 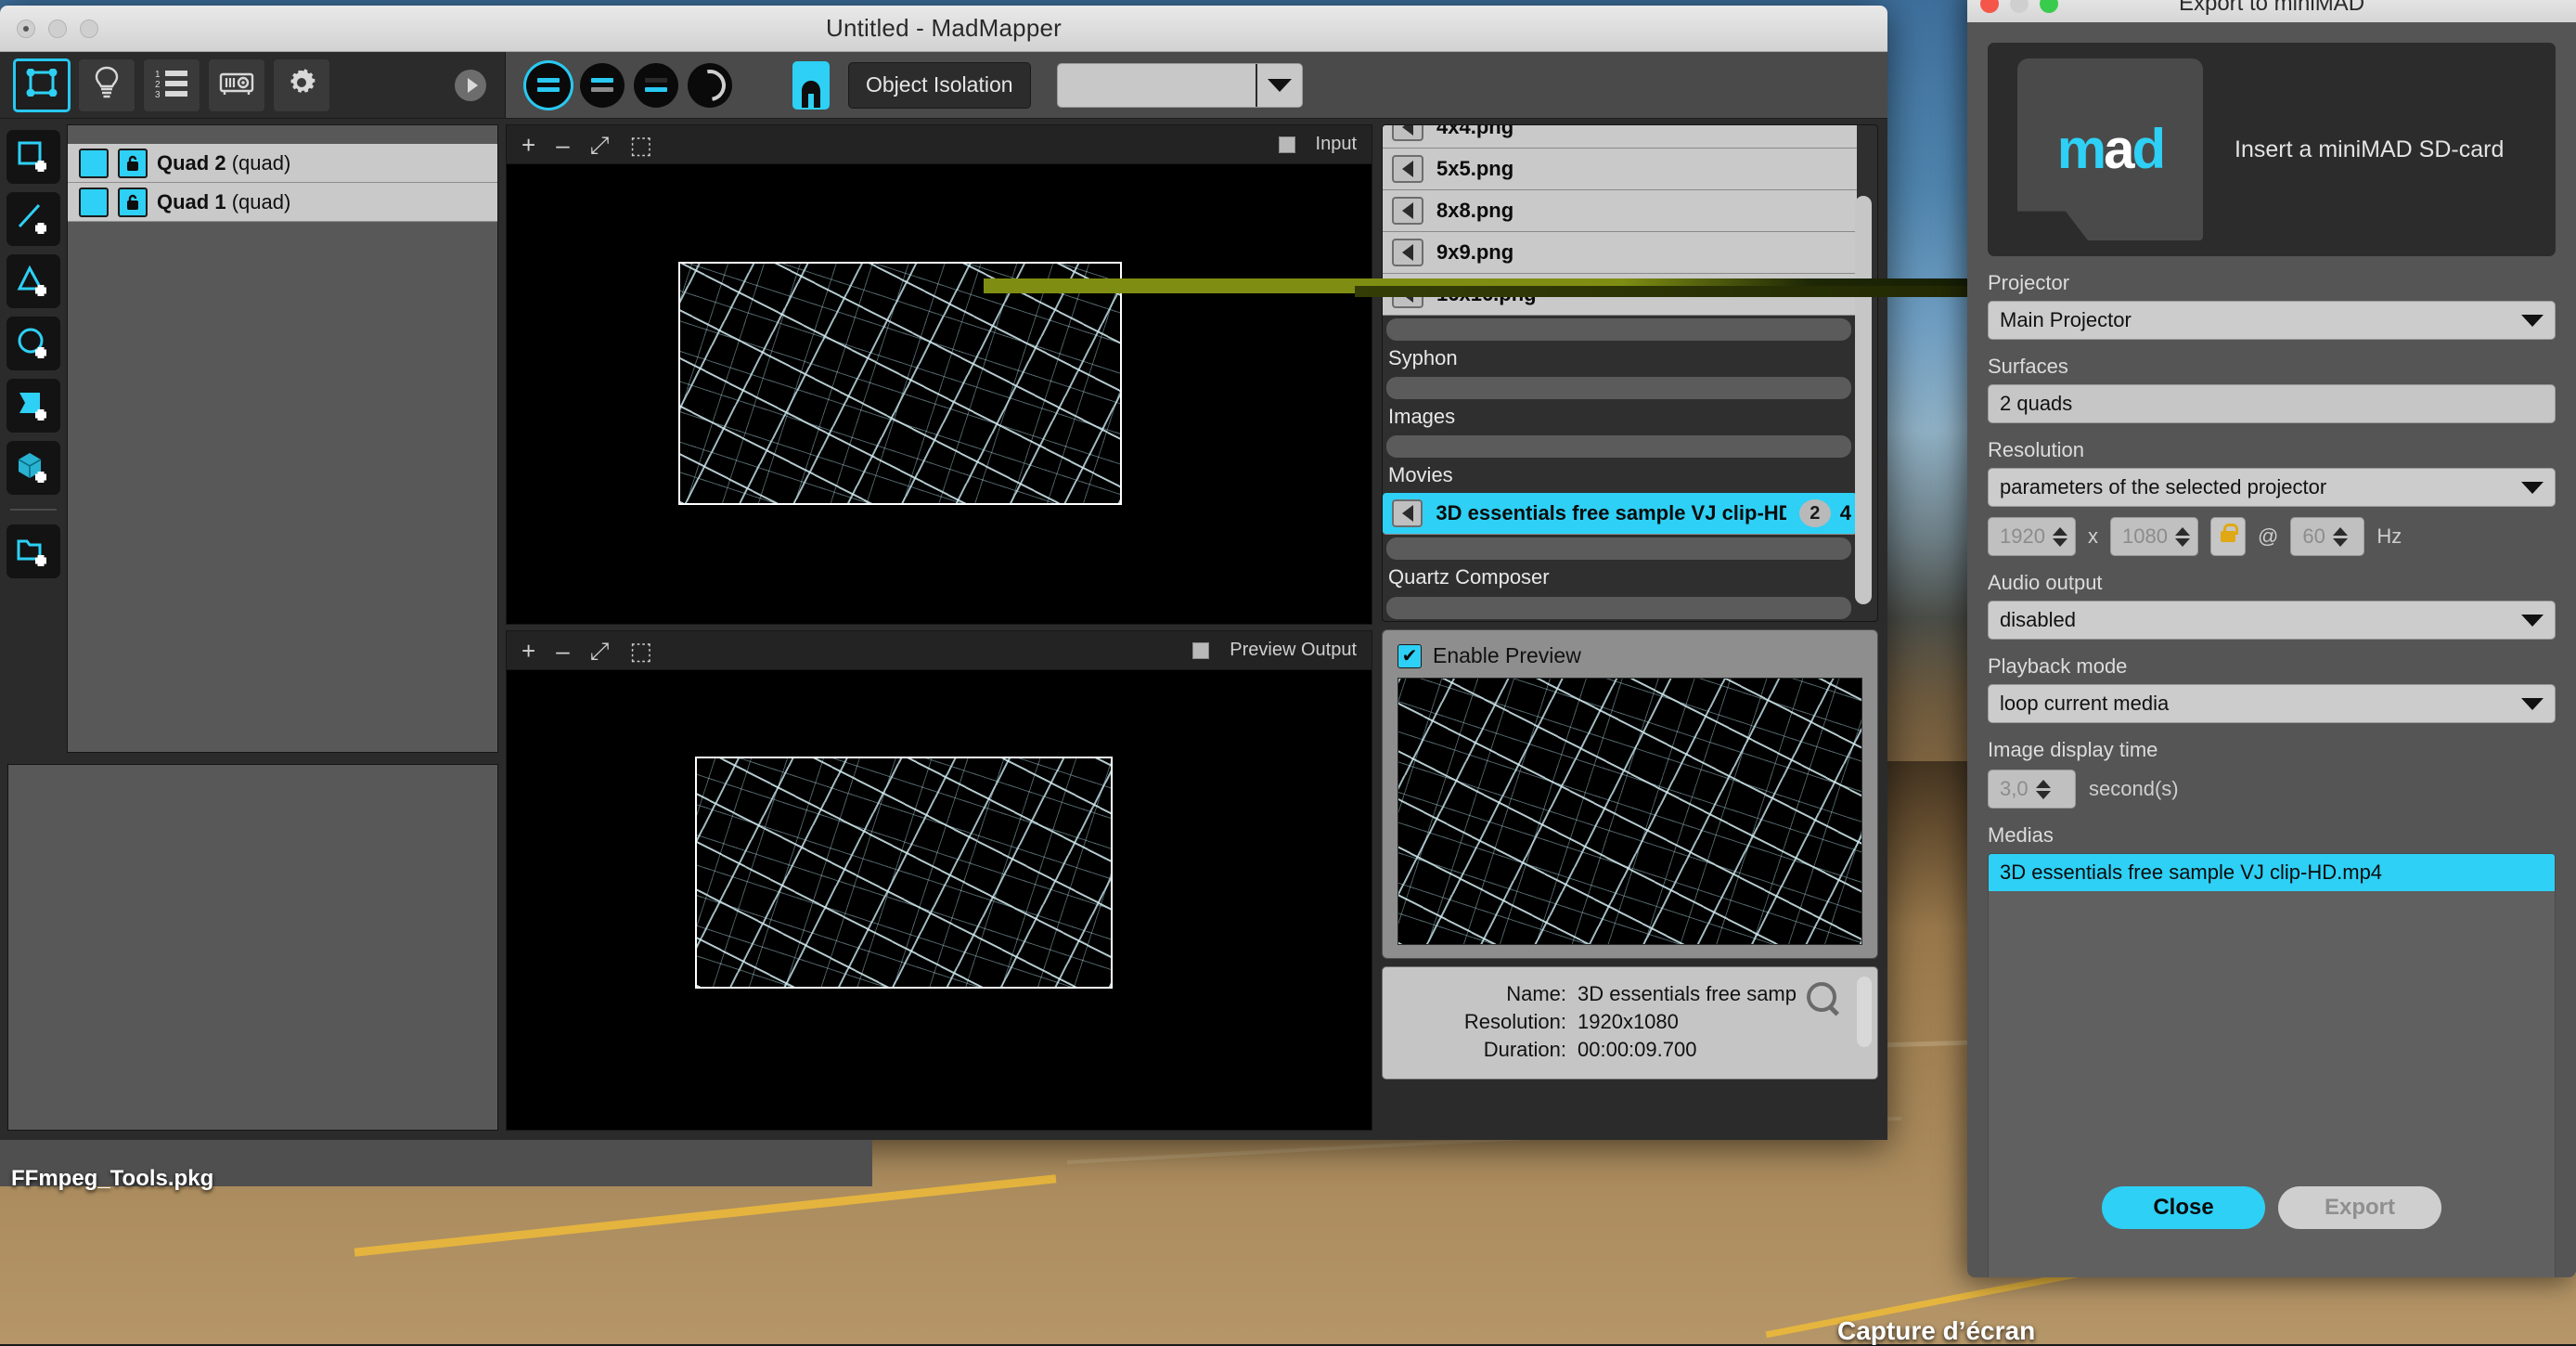 I want to click on export-close-button, so click(x=1989, y=6).